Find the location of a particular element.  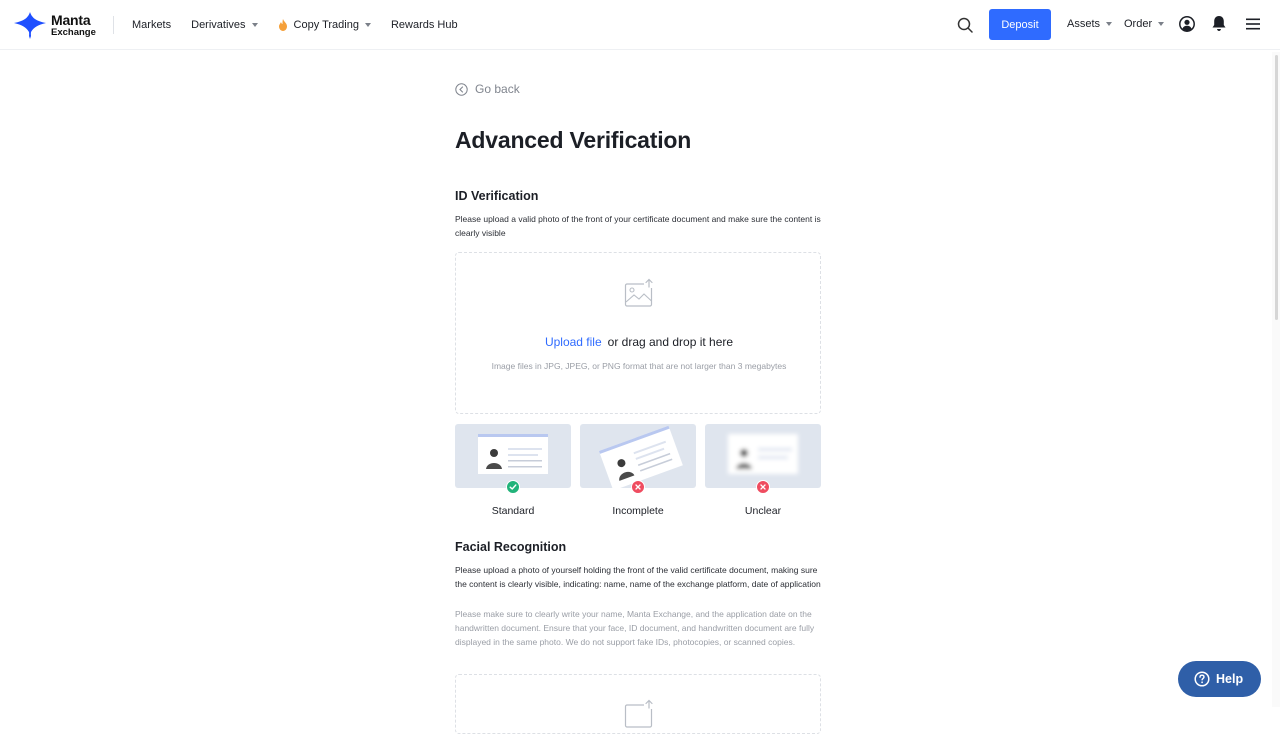

help-button: Help is located at coordinates (1219, 679).